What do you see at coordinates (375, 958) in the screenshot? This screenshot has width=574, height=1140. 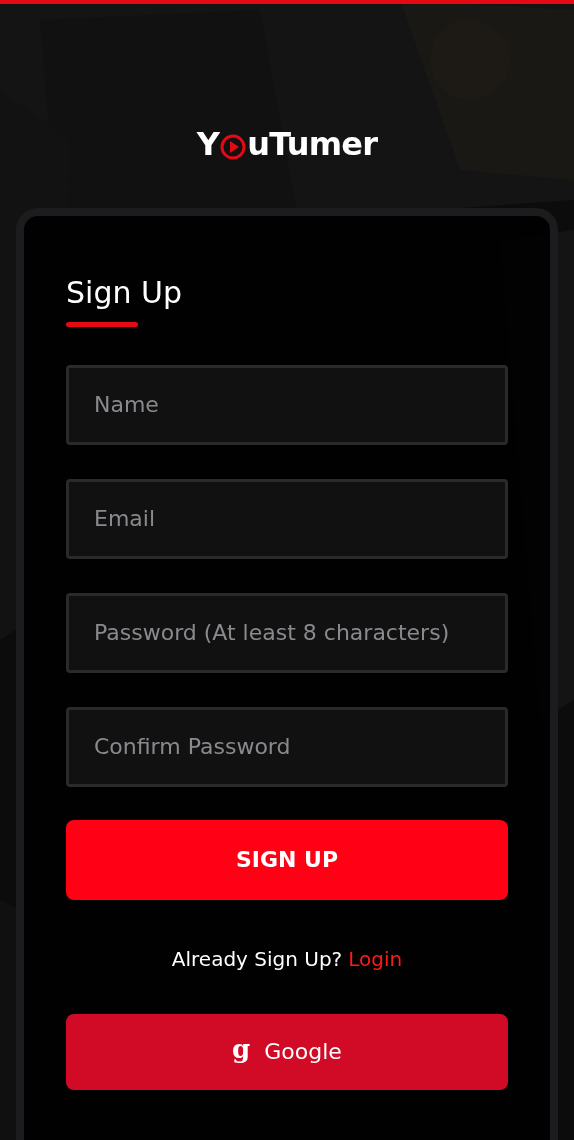 I see `login-link: Login` at bounding box center [375, 958].